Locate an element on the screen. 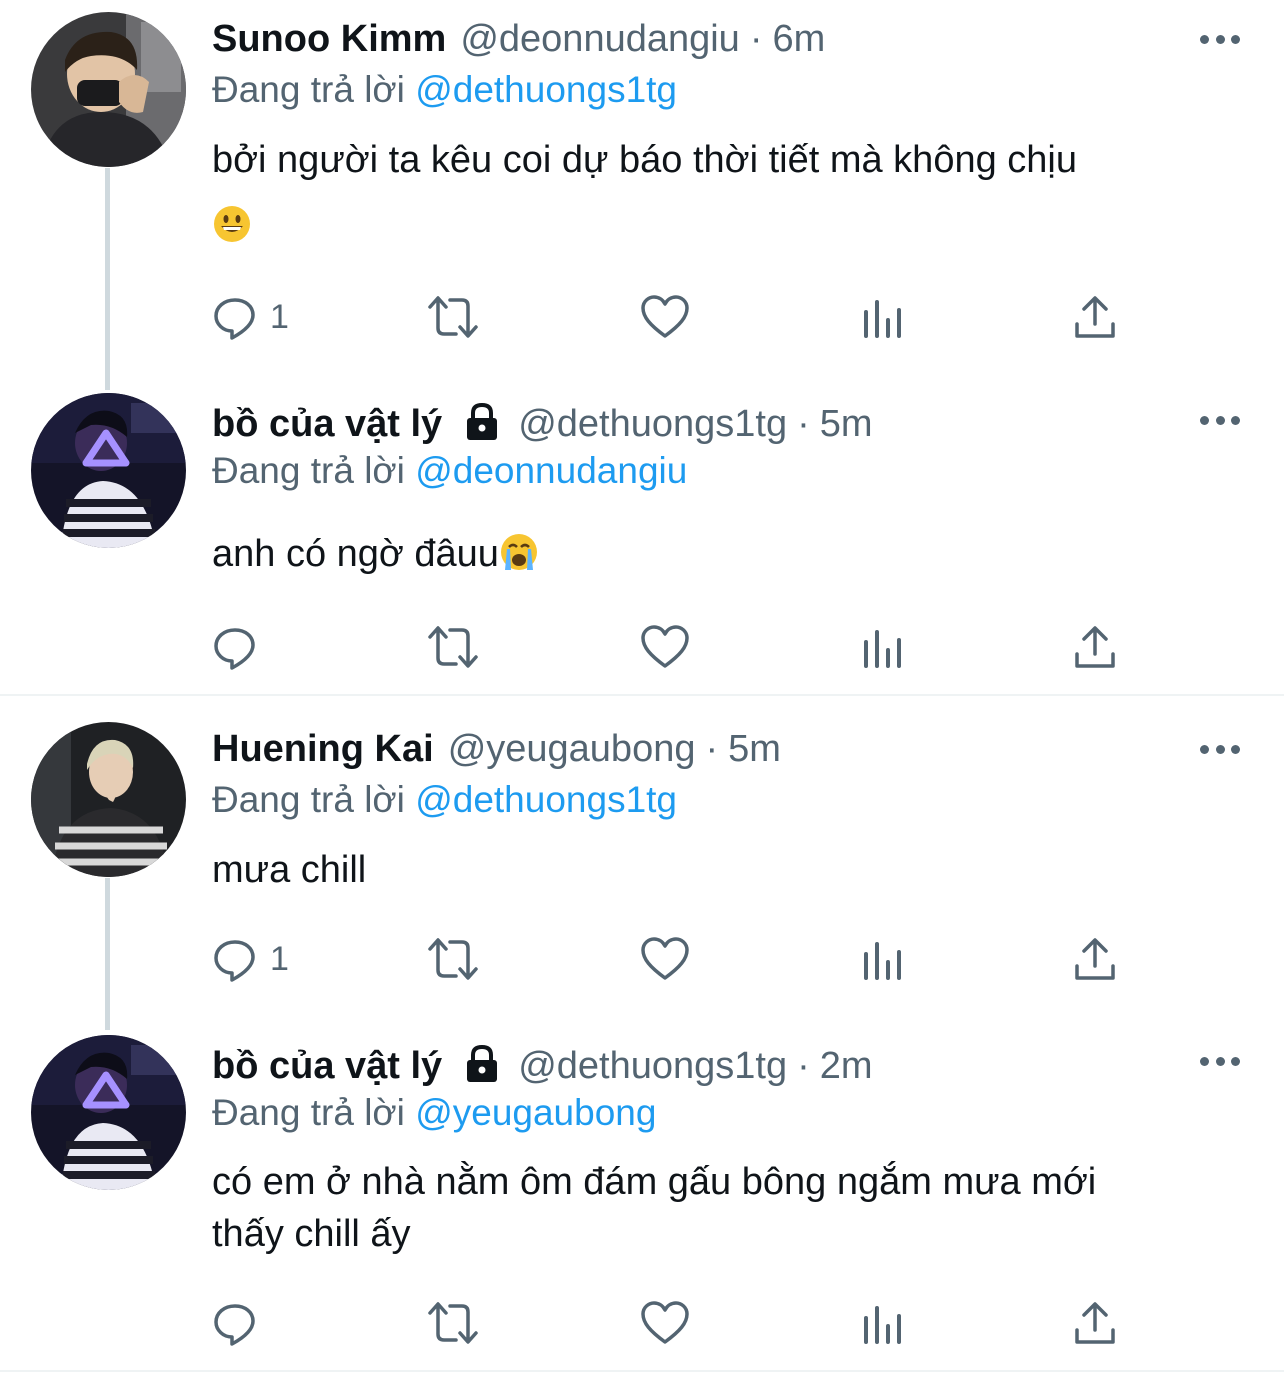 The height and width of the screenshot is (1374, 1284). grinning-face-emoji-icon is located at coordinates (232, 224).